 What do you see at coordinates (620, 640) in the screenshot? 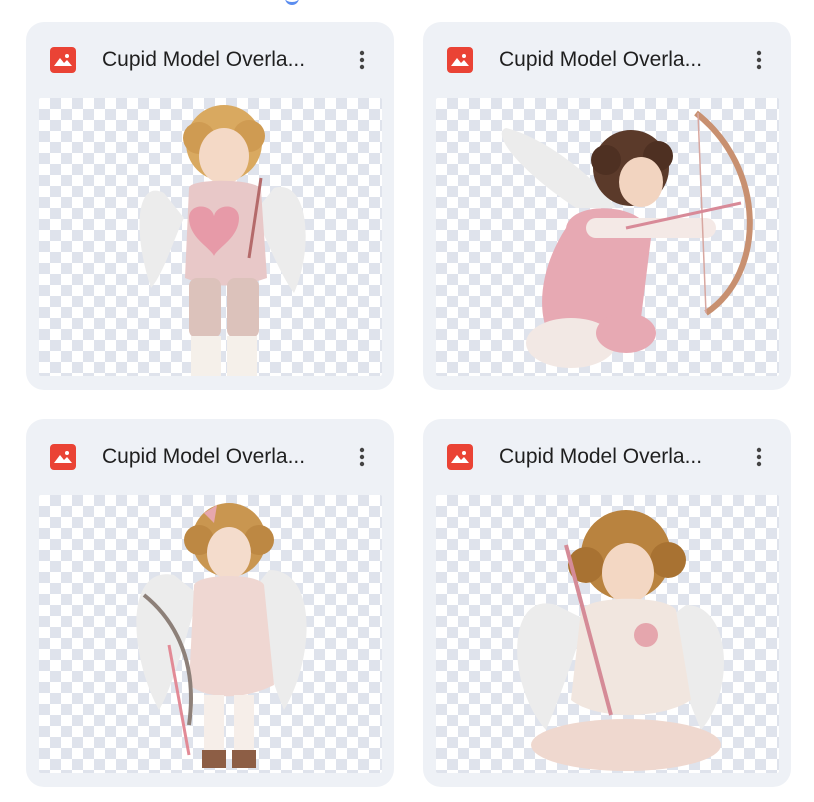
I see `cupid-figure-sitting` at bounding box center [620, 640].